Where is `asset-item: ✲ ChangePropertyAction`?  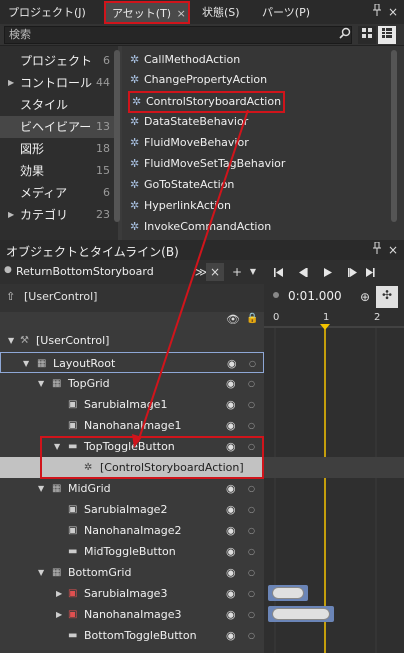
asset-item: ✲ ChangePropertyAction is located at coordinates (198, 80).